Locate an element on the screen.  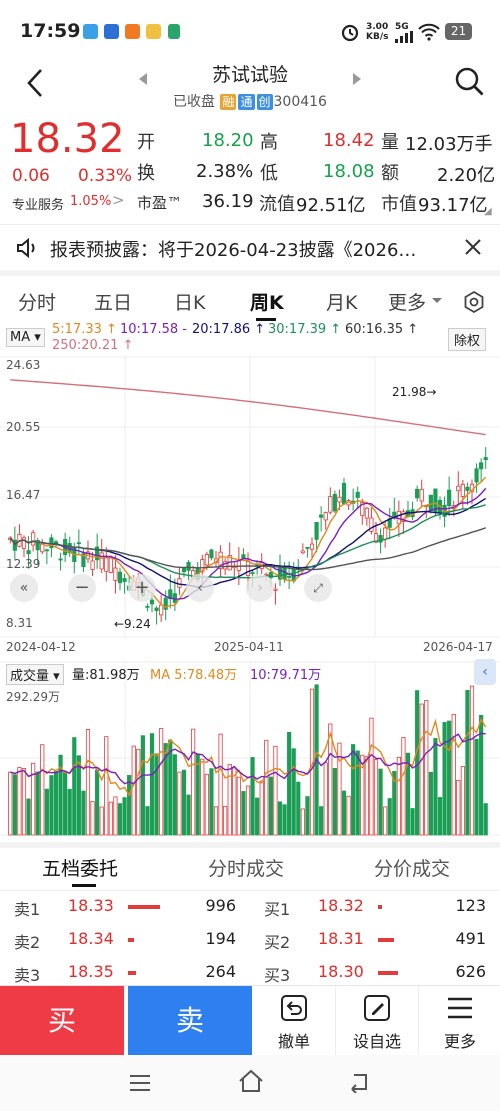
chevron-down-icon is located at coordinates (437, 301).